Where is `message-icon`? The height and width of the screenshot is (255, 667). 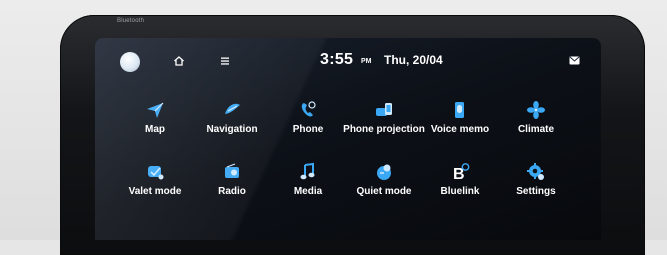 message-icon is located at coordinates (574, 60).